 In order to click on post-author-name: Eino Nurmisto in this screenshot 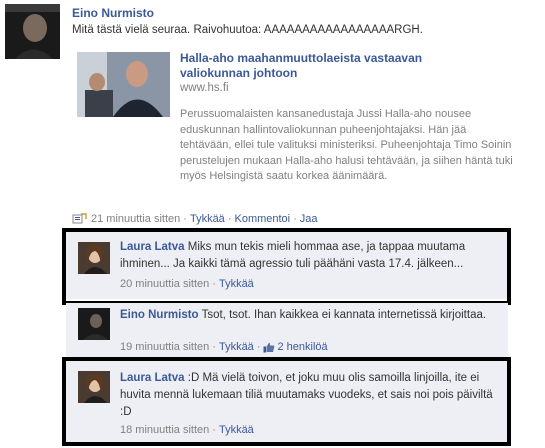, I will do `click(113, 13)`.